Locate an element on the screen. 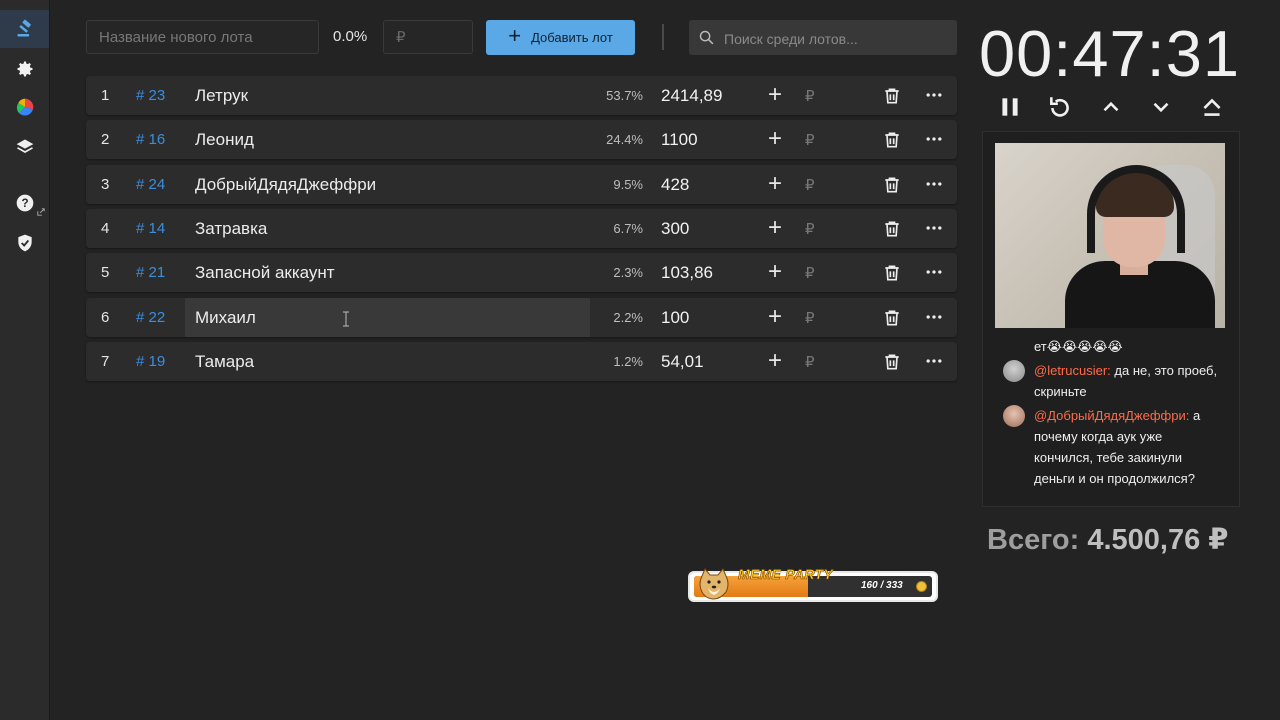  lot-percent: 2.2% is located at coordinates (628, 317).